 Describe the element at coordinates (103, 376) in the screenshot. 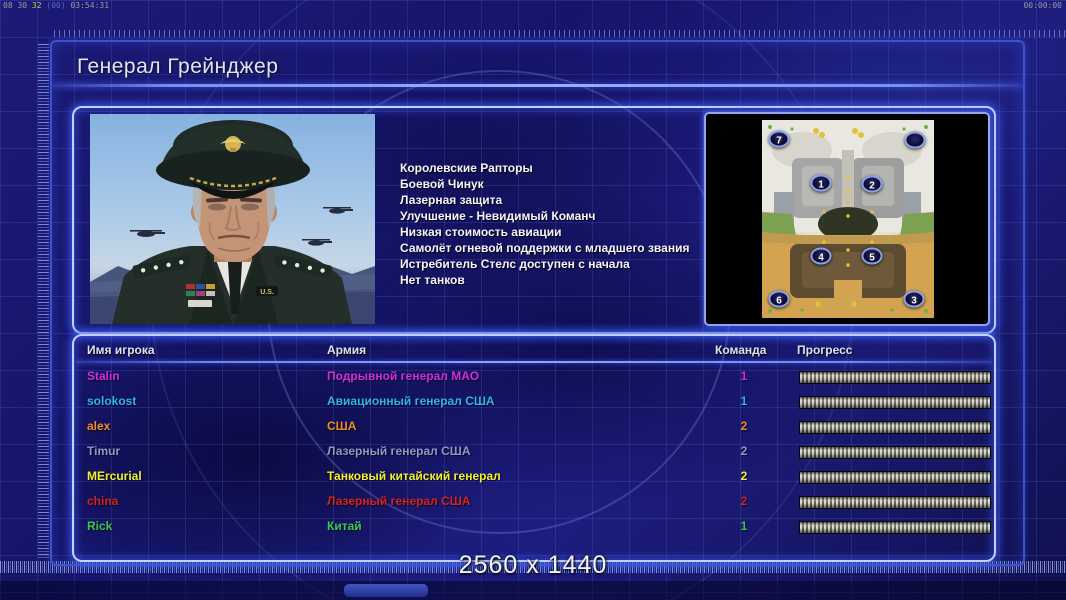

I see `player-name: Stalin` at that location.